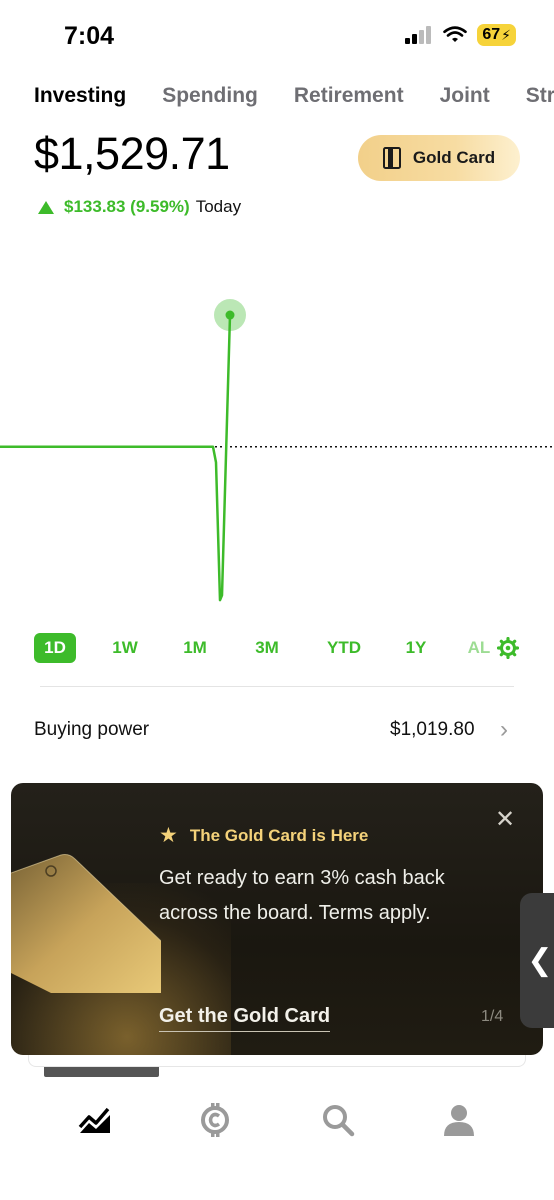 This screenshot has width=554, height=1200. I want to click on investing-icon, so click(94, 1120).